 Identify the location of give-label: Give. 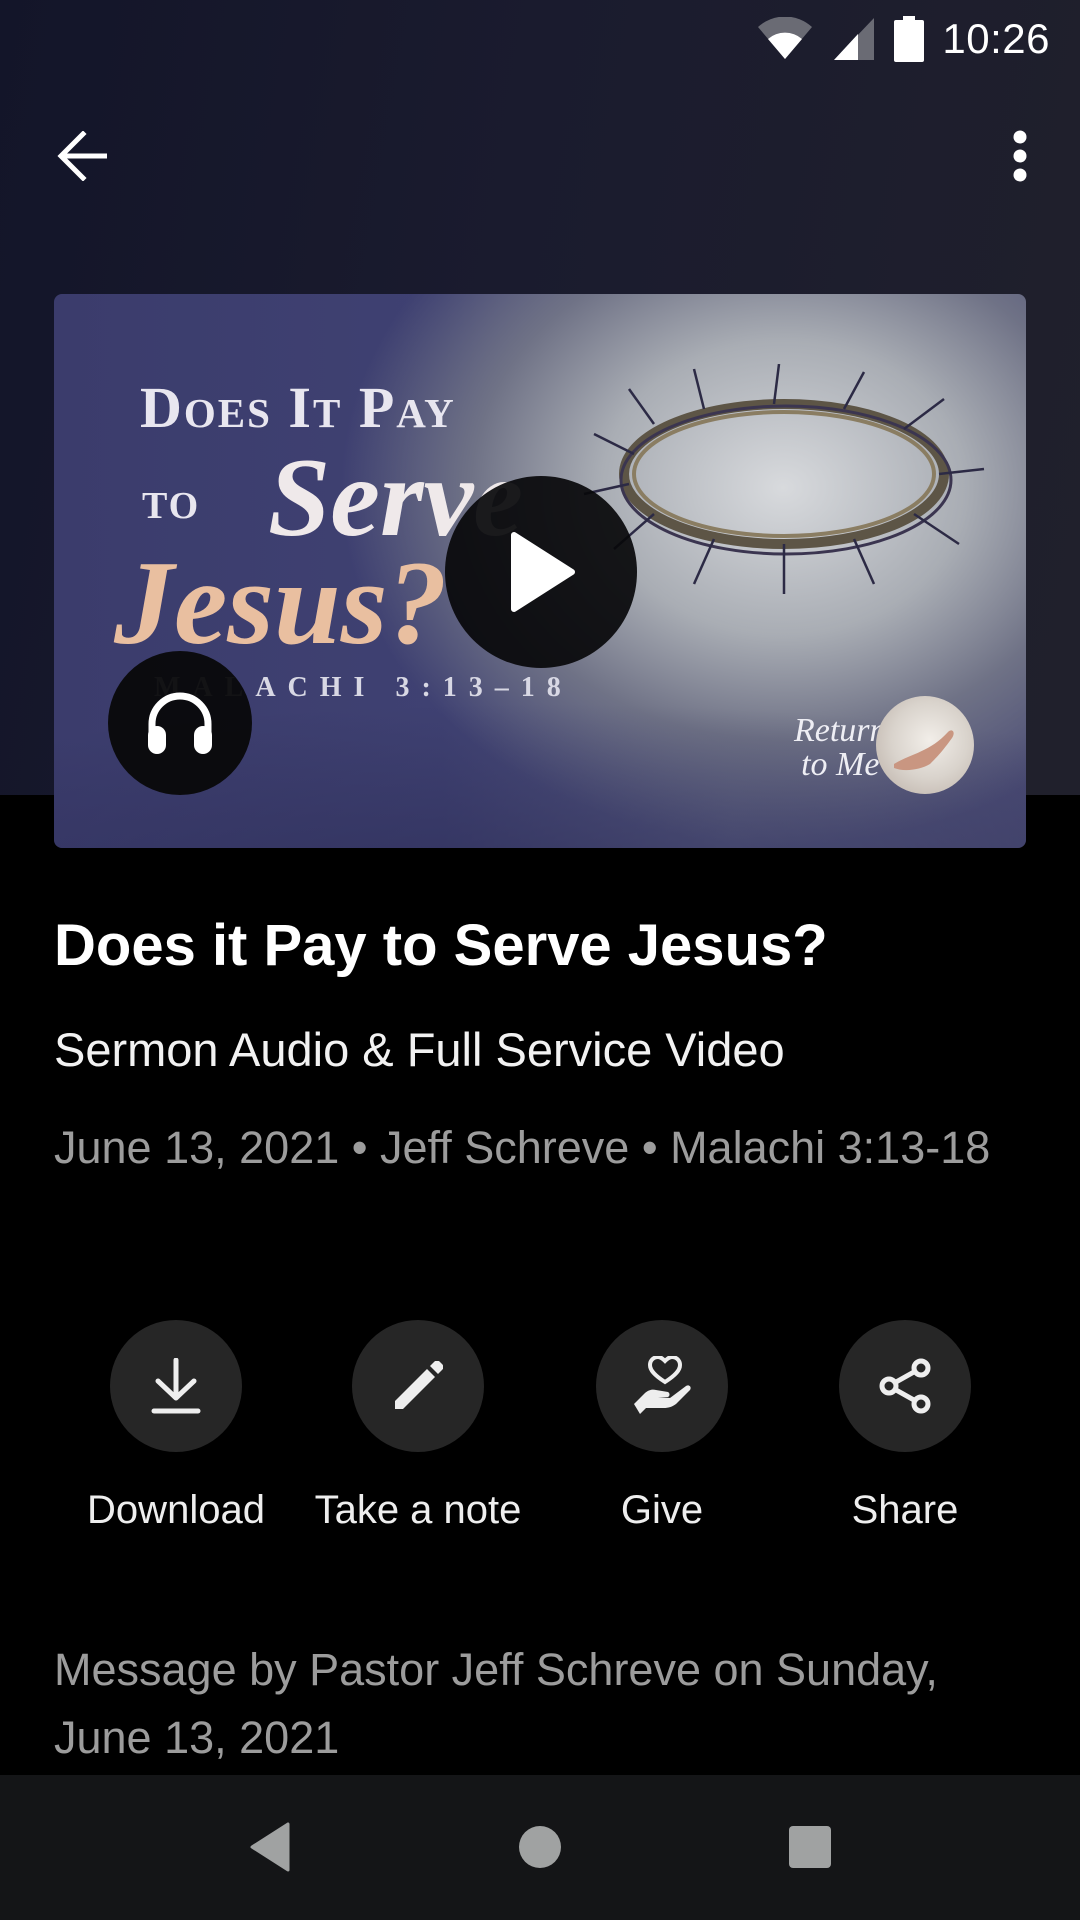
(662, 1510).